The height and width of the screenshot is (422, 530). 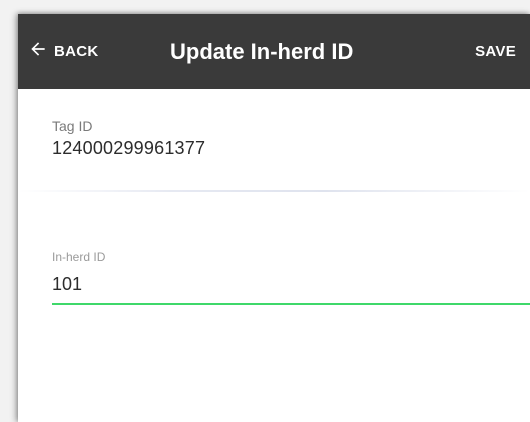 I want to click on divider, so click(x=274, y=191).